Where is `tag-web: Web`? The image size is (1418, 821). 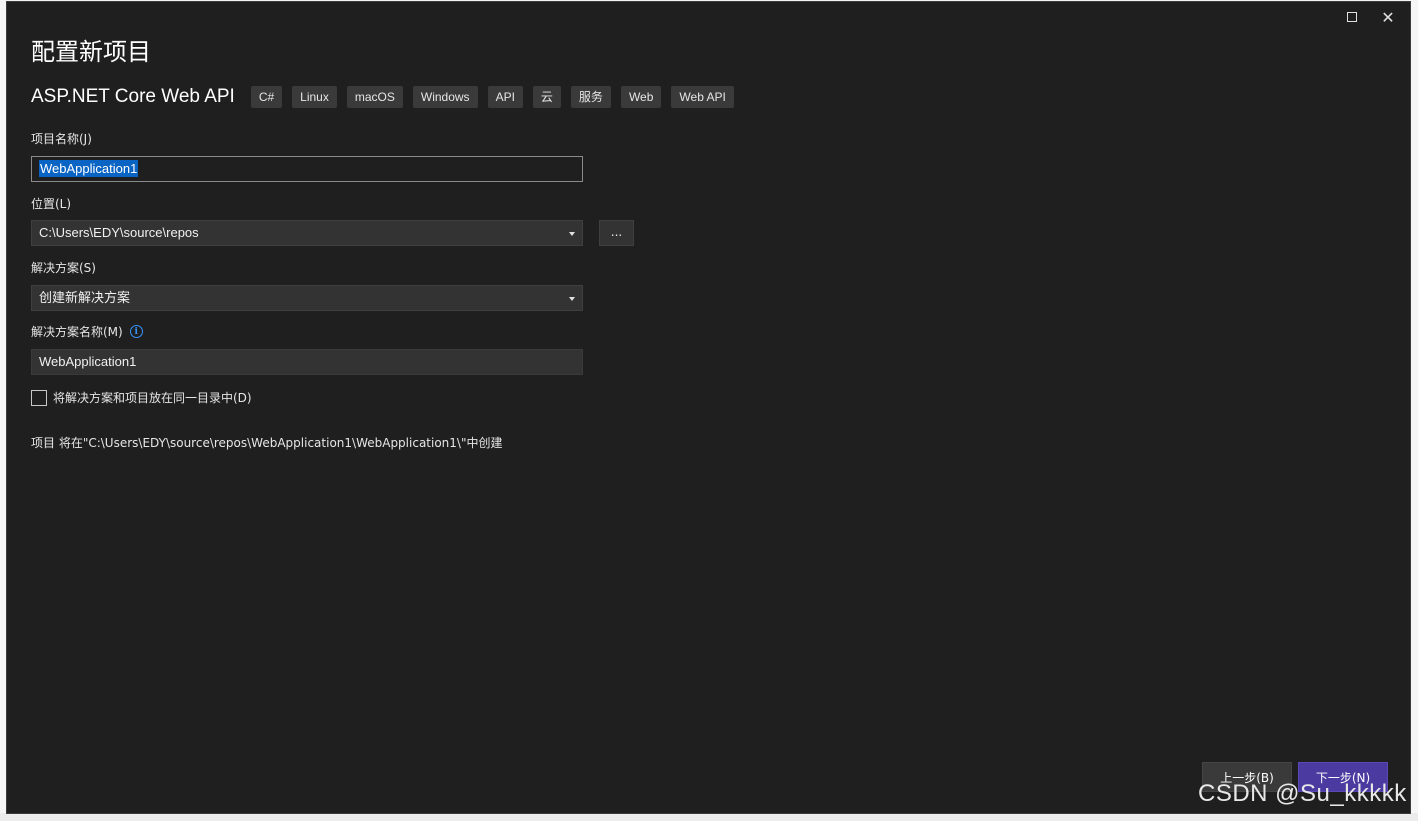 tag-web: Web is located at coordinates (641, 97).